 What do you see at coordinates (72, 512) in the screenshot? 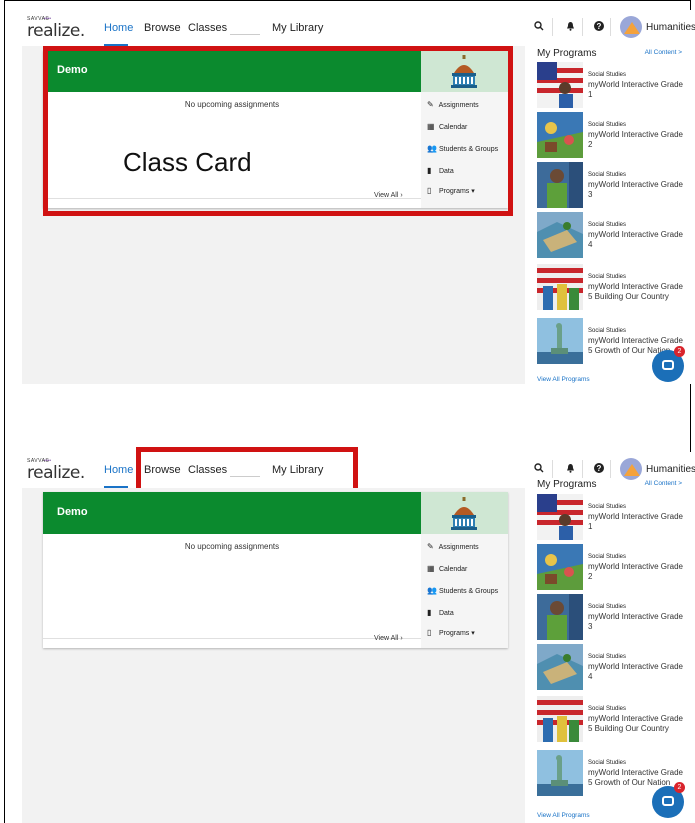
I see `class-title: Demo` at bounding box center [72, 512].